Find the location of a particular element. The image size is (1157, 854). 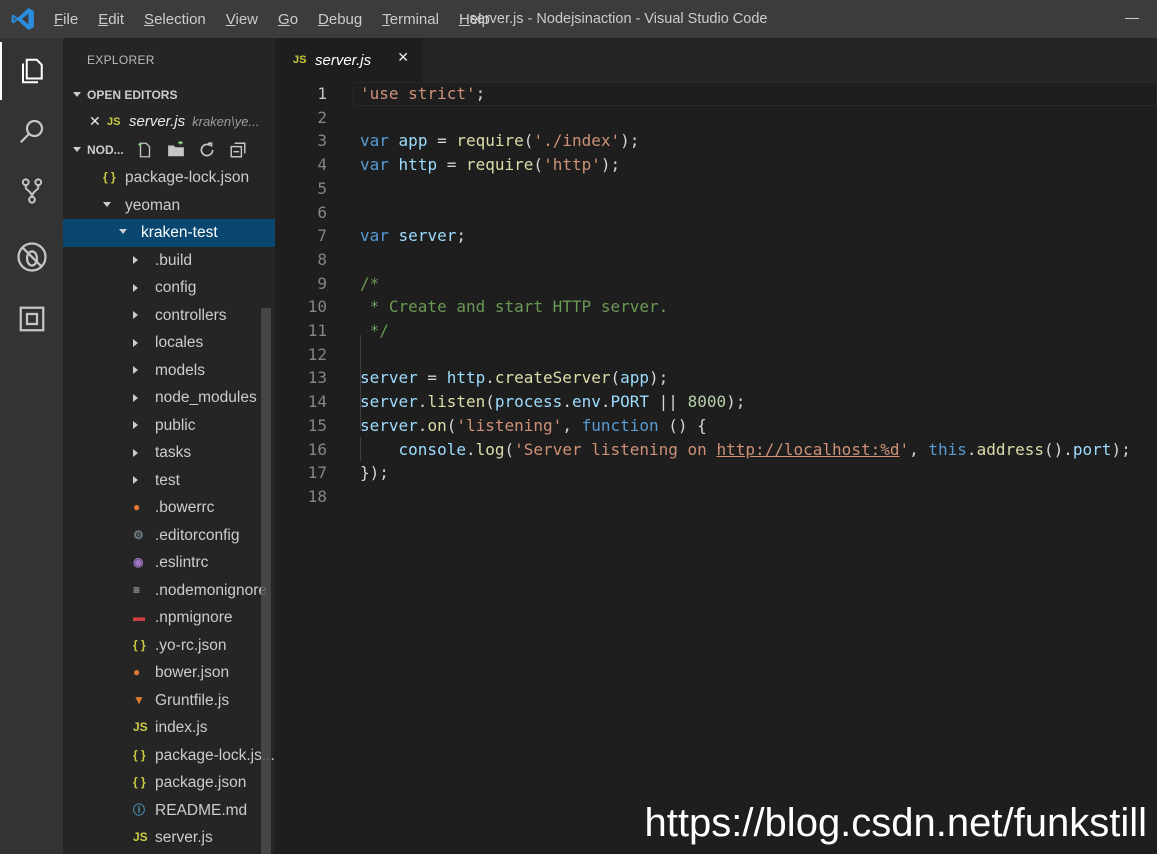

tree-item: tasks is located at coordinates (169, 453).